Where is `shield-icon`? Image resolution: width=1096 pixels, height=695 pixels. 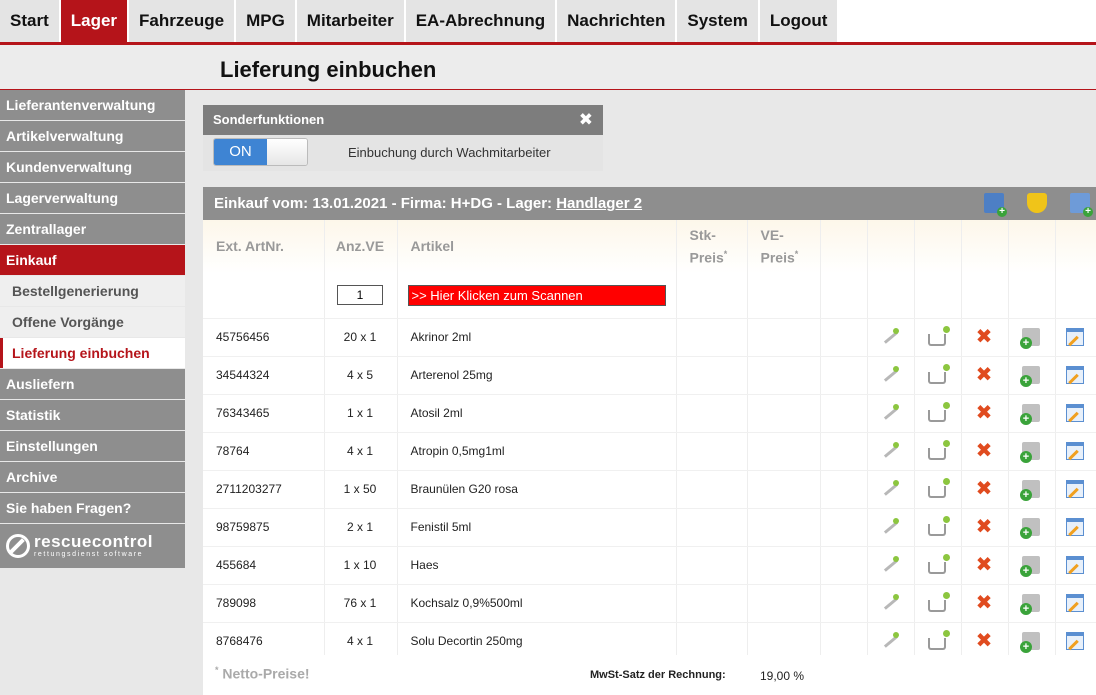 shield-icon is located at coordinates (1037, 203).